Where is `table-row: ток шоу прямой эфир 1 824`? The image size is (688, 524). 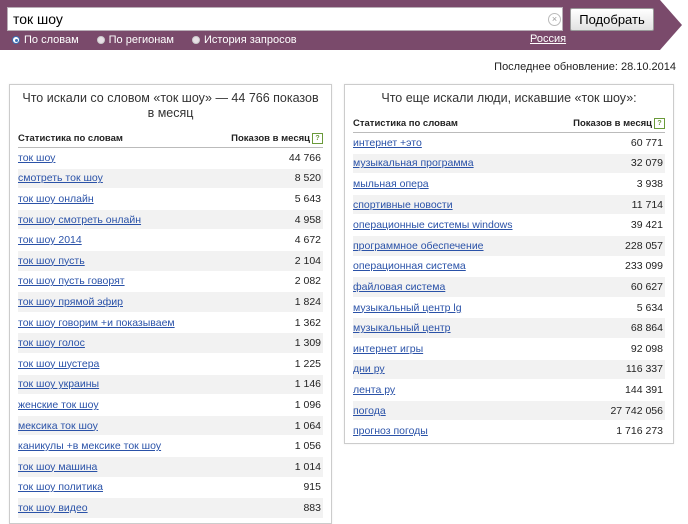 table-row: ток шоу прямой эфир 1 824 is located at coordinates (170, 302).